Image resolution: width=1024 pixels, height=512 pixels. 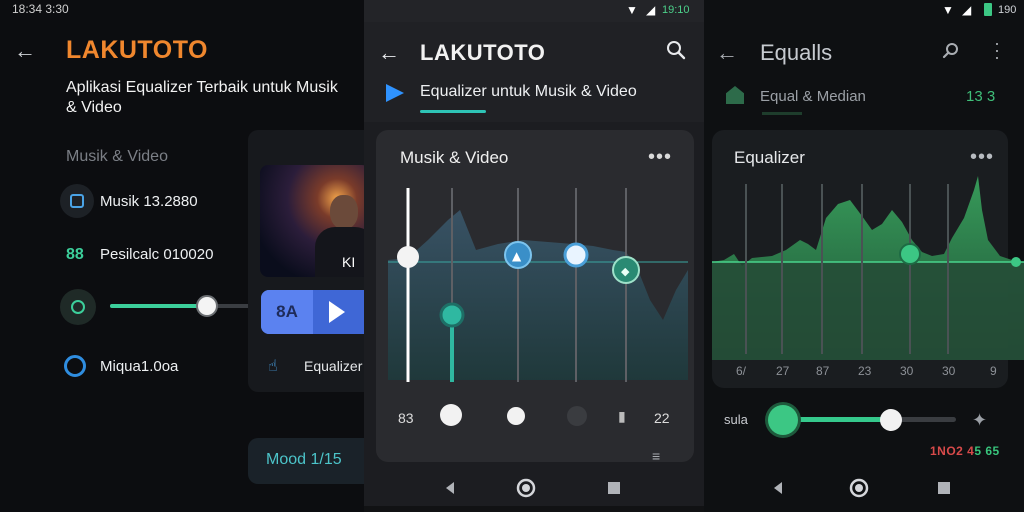 What do you see at coordinates (40, 9) in the screenshot?
I see `status-time: 18:34 3:30` at bounding box center [40, 9].